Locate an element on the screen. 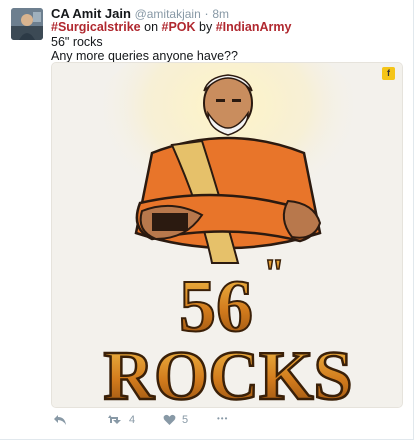 This screenshot has width=414, height=440. text-on: on is located at coordinates (151, 27).